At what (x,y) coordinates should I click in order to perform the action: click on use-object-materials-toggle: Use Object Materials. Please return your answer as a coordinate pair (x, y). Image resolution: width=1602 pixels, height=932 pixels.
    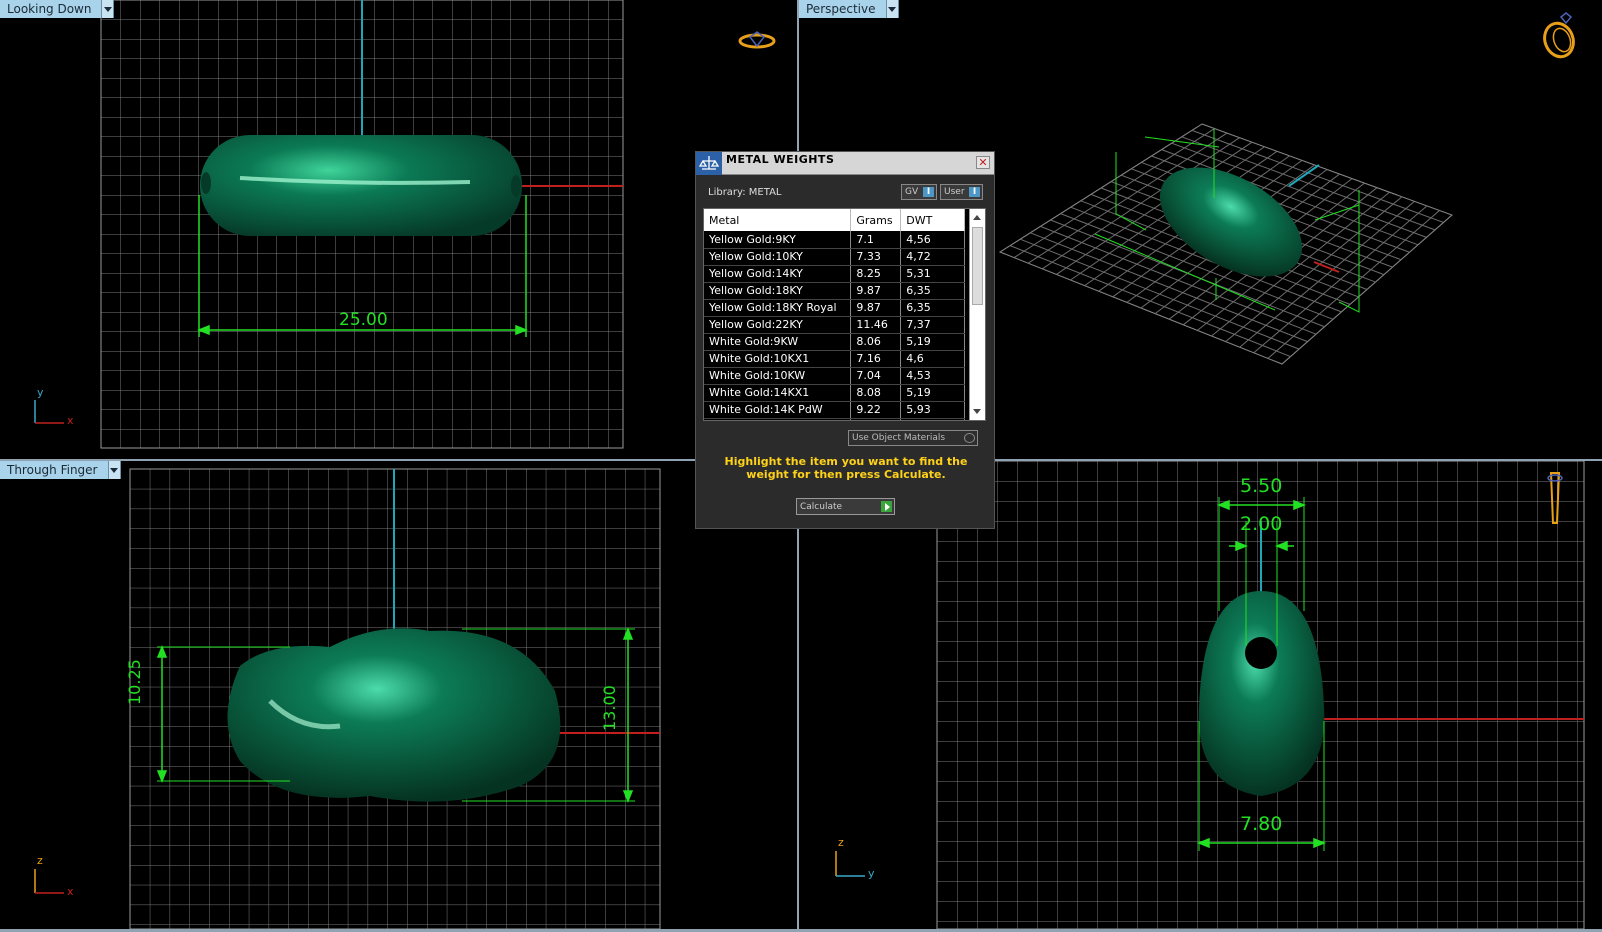
    Looking at the image, I should click on (913, 438).